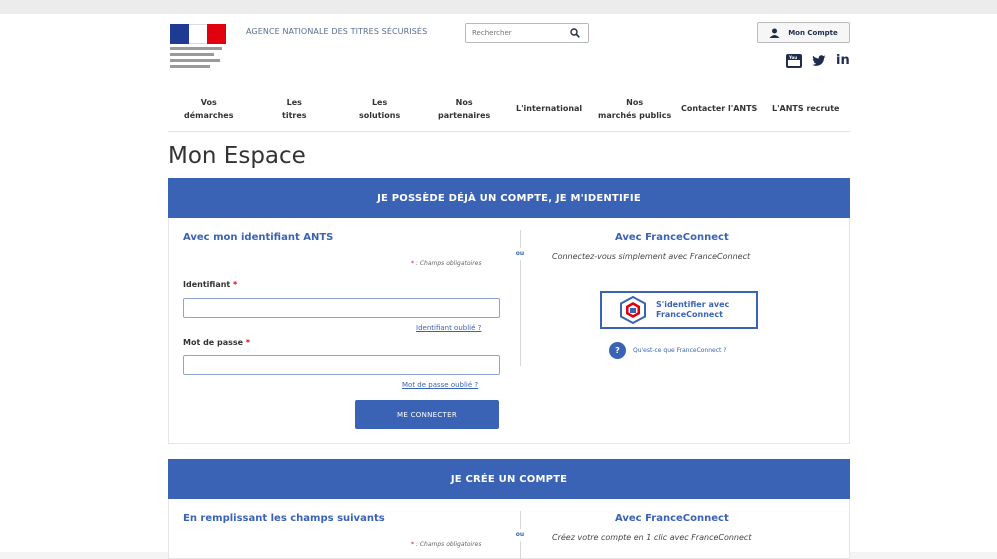 The width and height of the screenshot is (997, 559). Describe the element at coordinates (209, 115) in the screenshot. I see `nav-item-line: démarches` at that location.